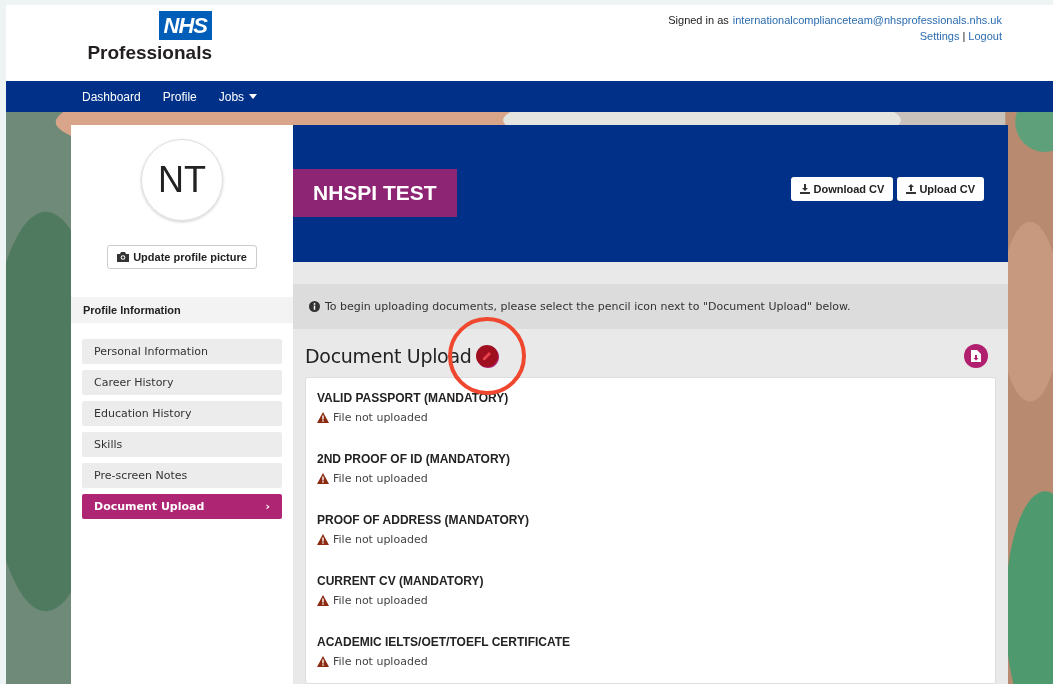  Describe the element at coordinates (842, 189) in the screenshot. I see `cv-button: Download CV` at that location.